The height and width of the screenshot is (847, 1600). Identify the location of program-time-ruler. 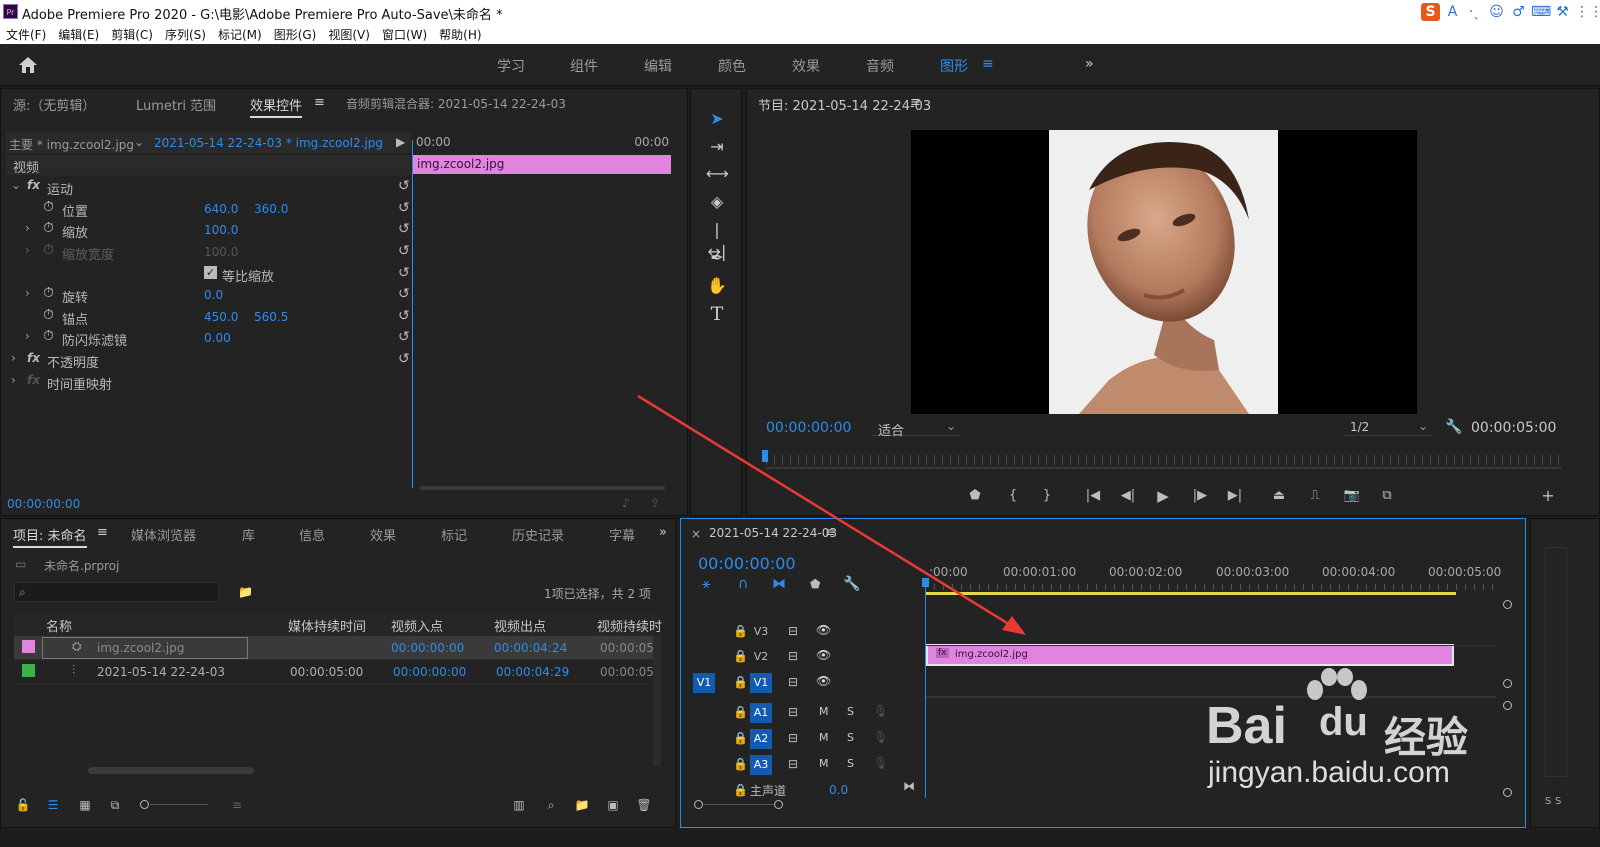
(1163, 460).